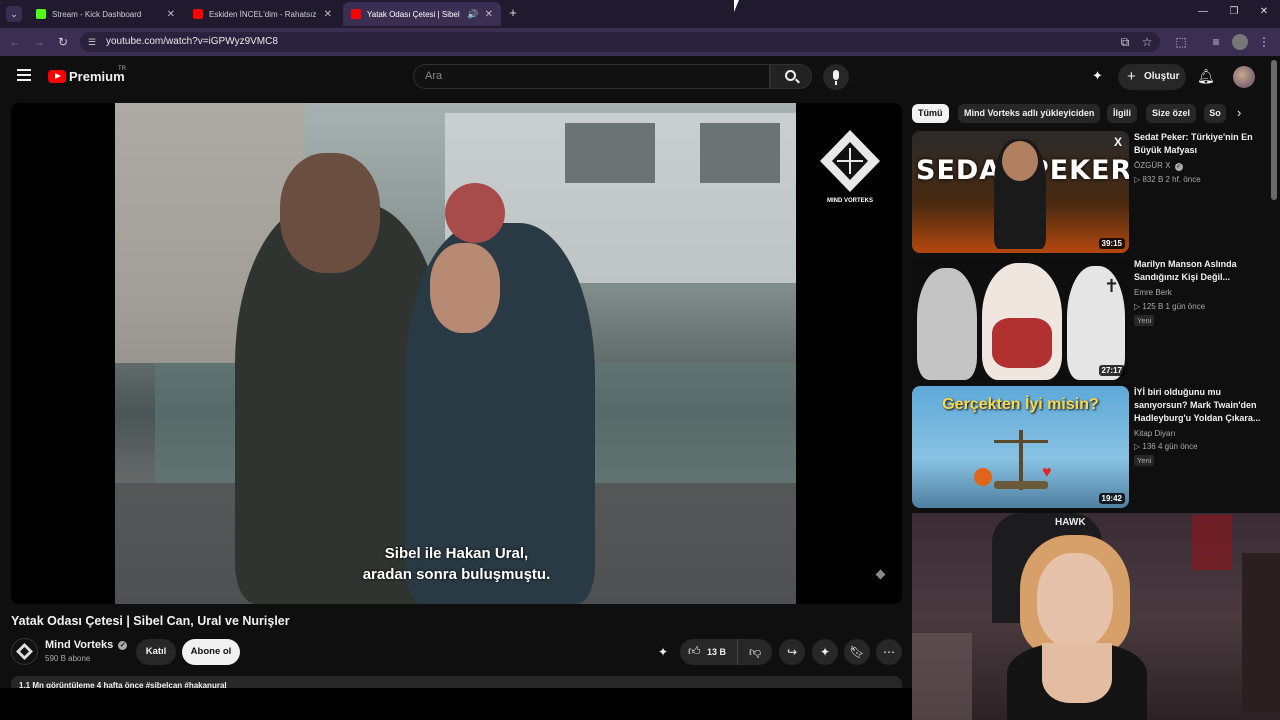  I want to click on verified-check-icon: ✓, so click(1178, 167).